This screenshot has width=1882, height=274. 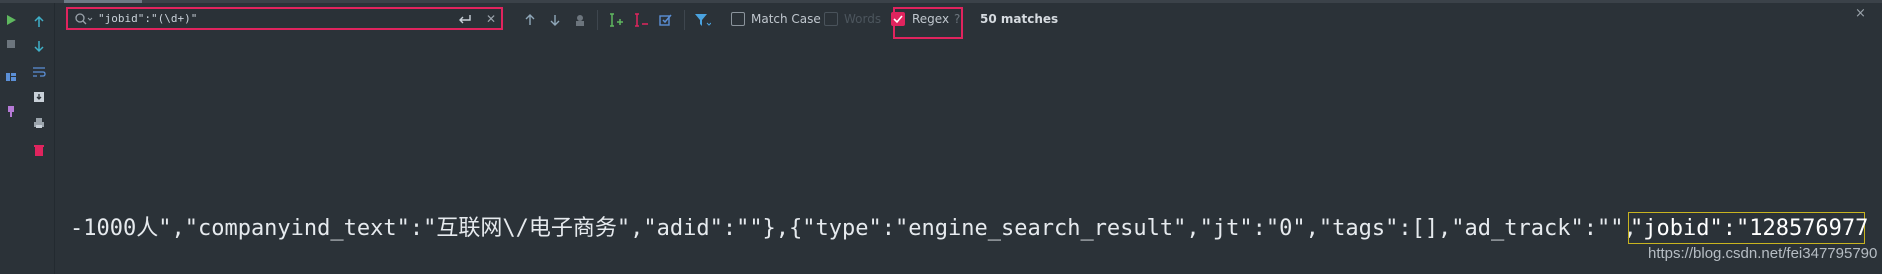 I want to click on previous-occurrence-icon, so click(x=530, y=20).